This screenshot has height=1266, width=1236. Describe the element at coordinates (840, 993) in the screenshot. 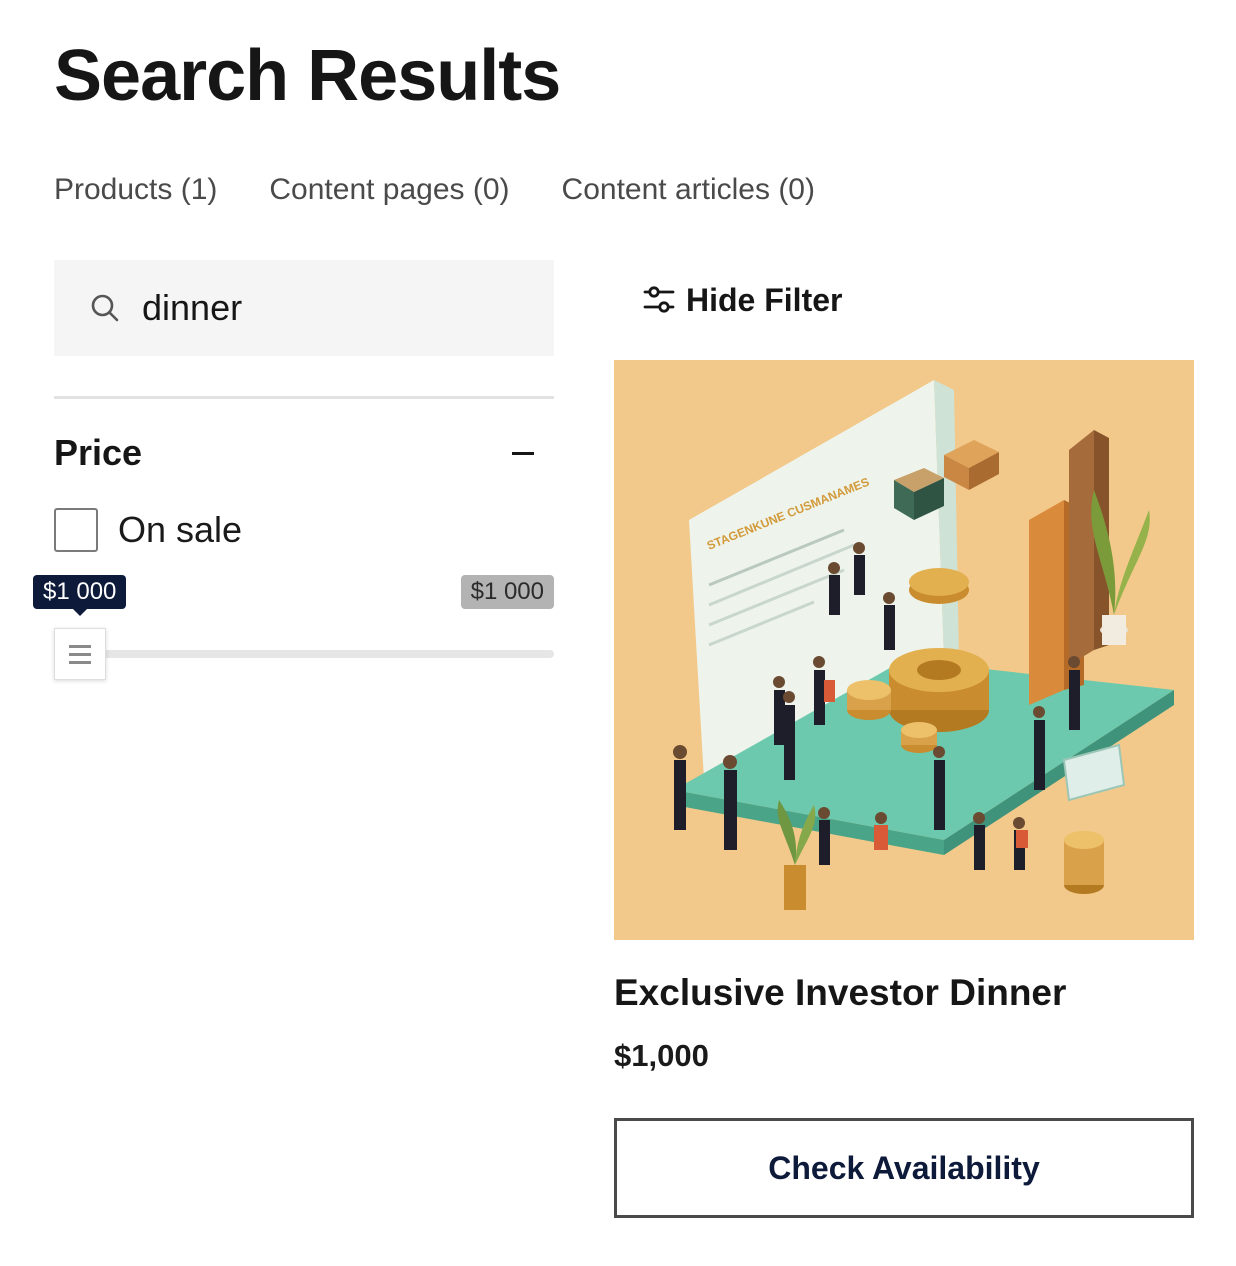

I see `product-name: Exclusive Investor Dinner` at that location.